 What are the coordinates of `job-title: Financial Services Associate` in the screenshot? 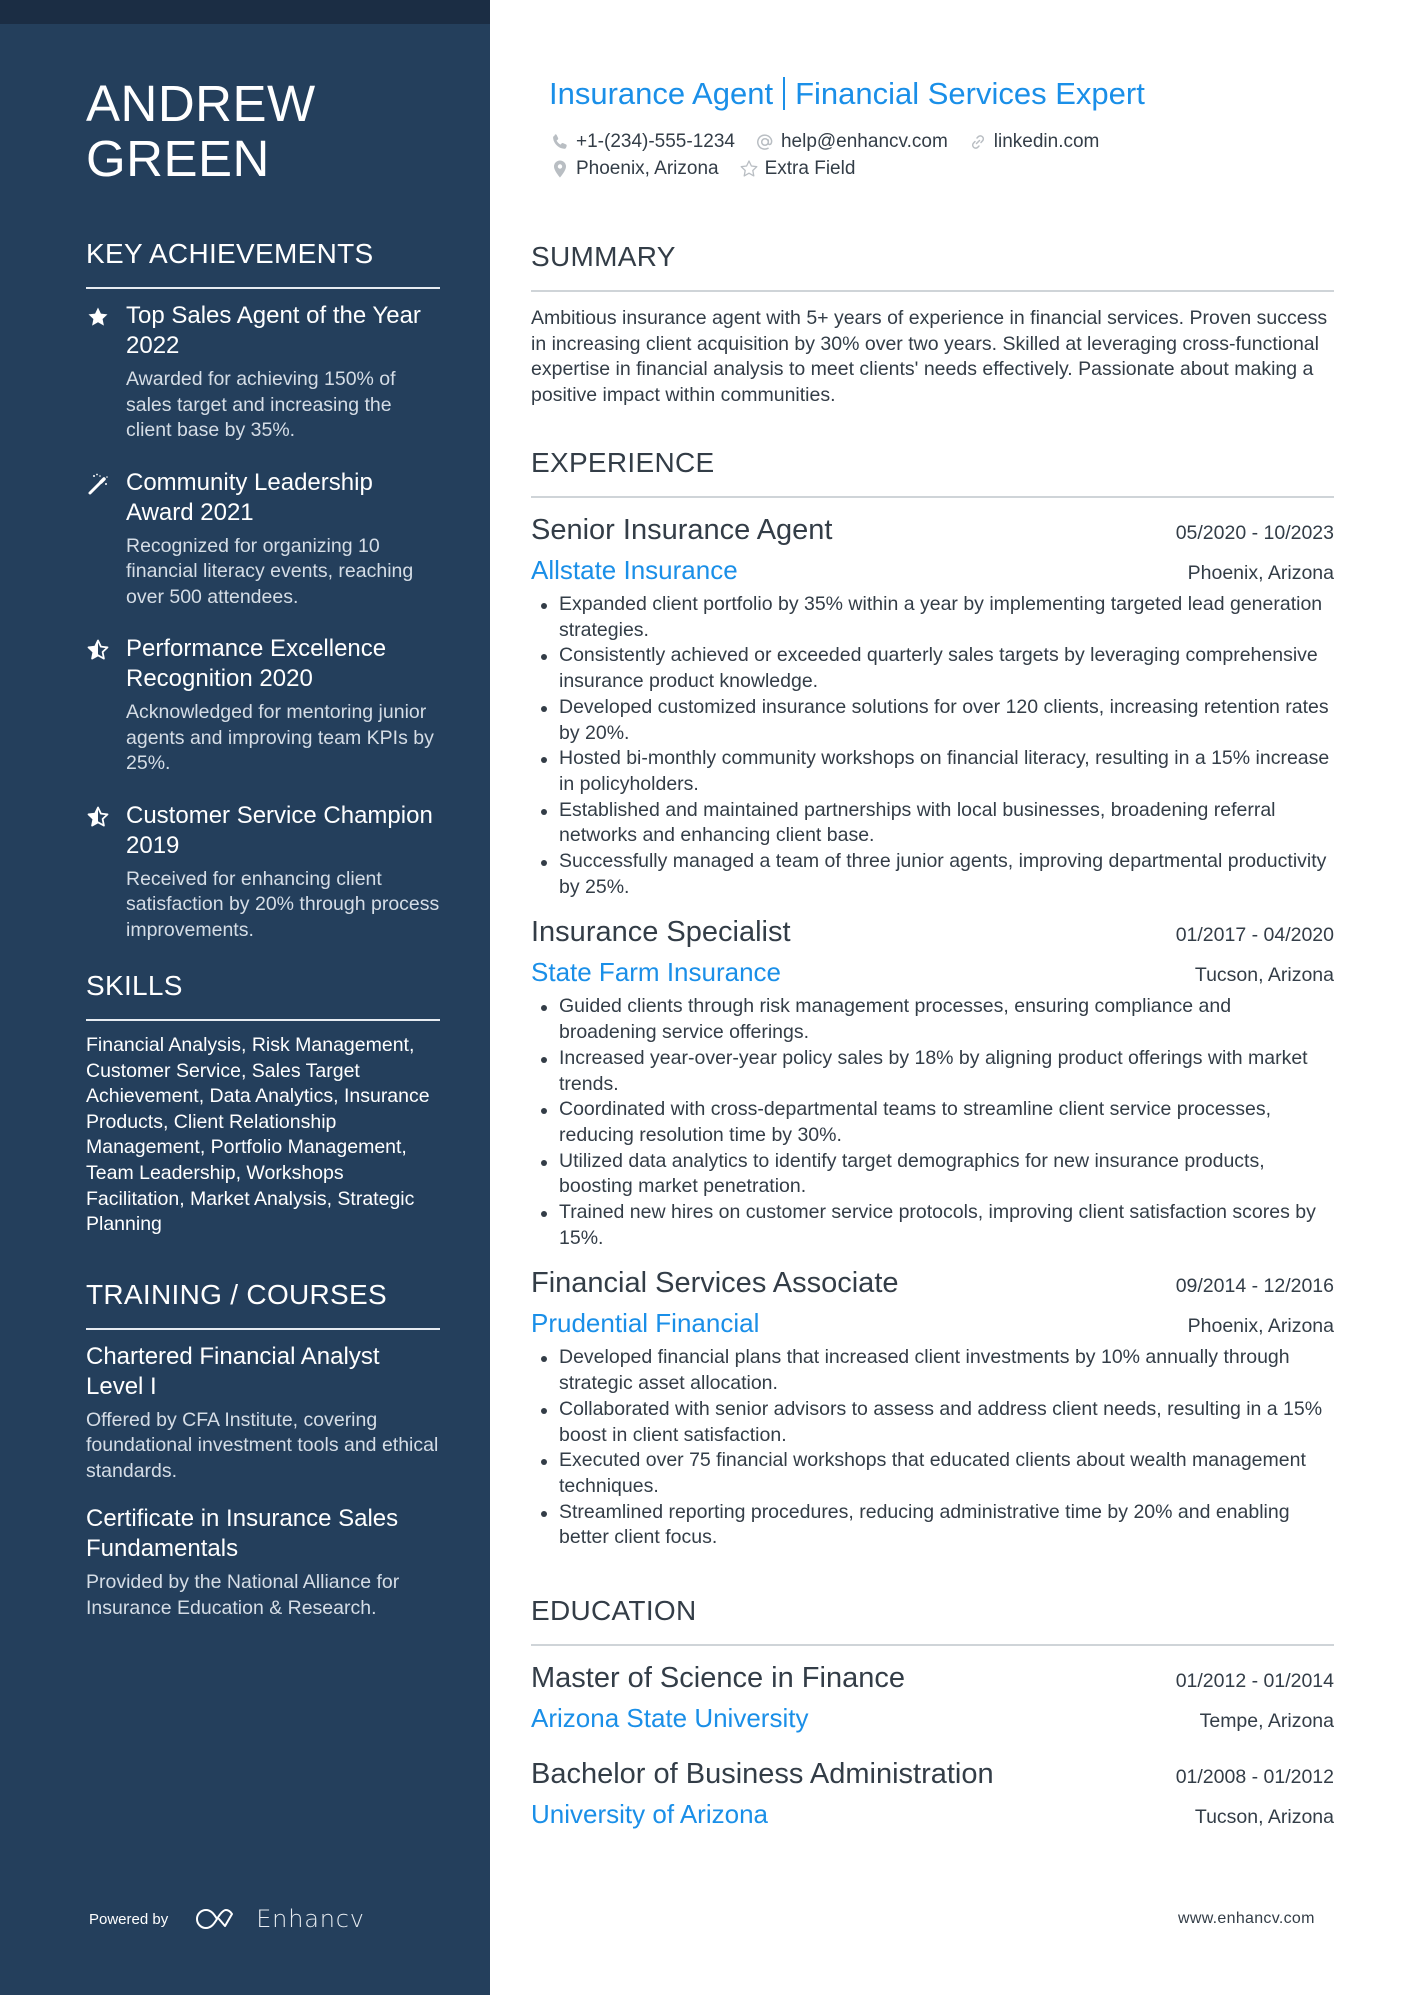 It's located at (715, 1283).